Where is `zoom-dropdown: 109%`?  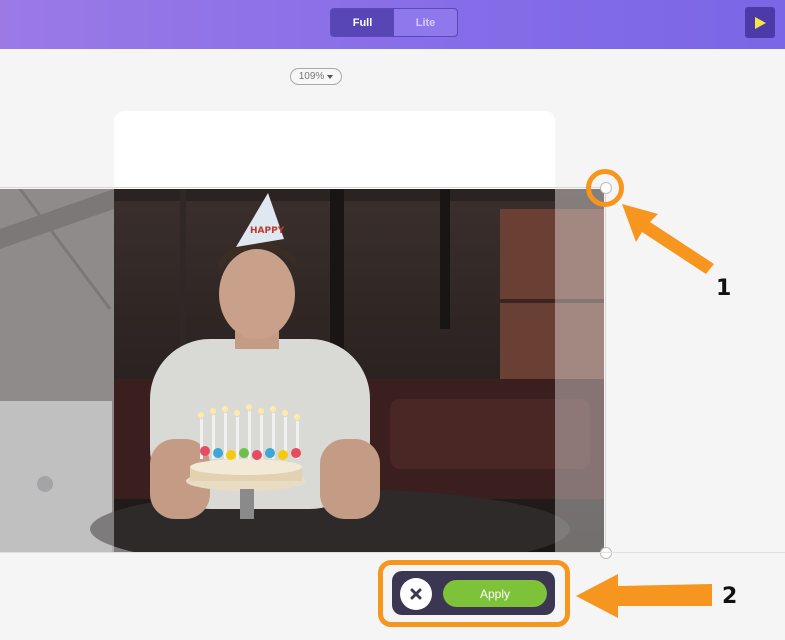
zoom-dropdown: 109% is located at coordinates (316, 76).